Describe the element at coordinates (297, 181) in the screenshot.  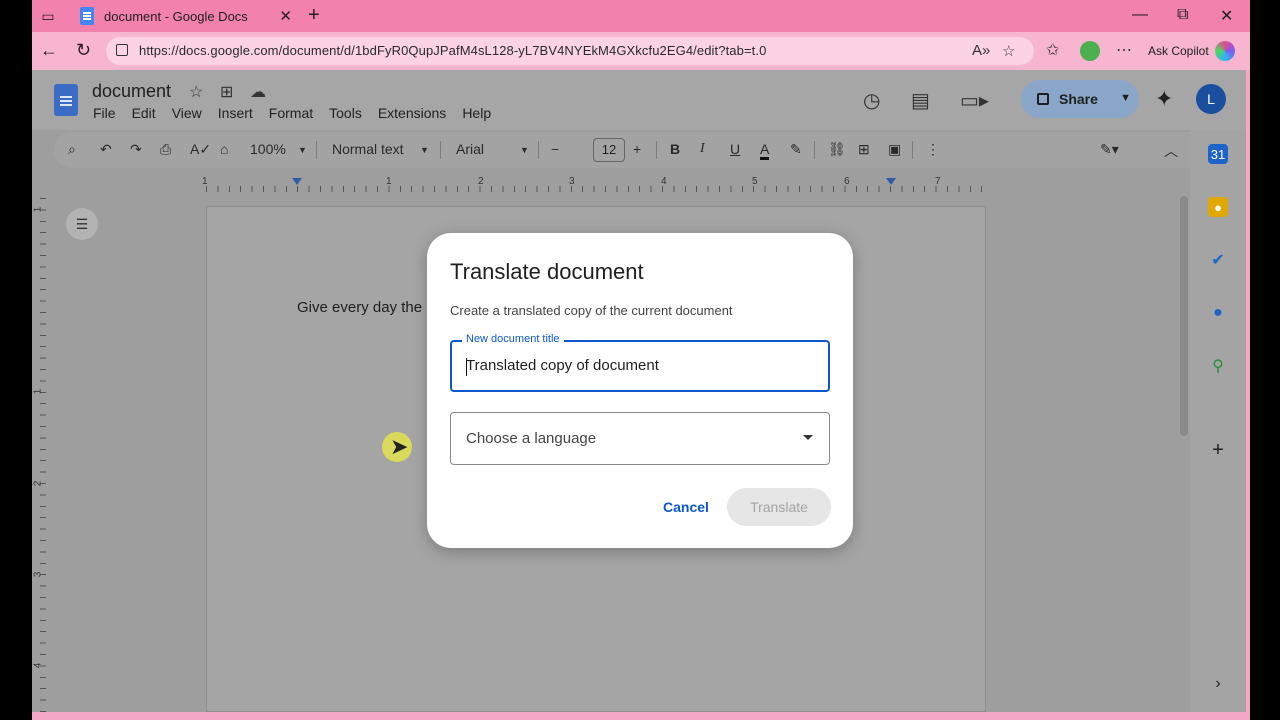
I see `left-indent-marker` at that location.